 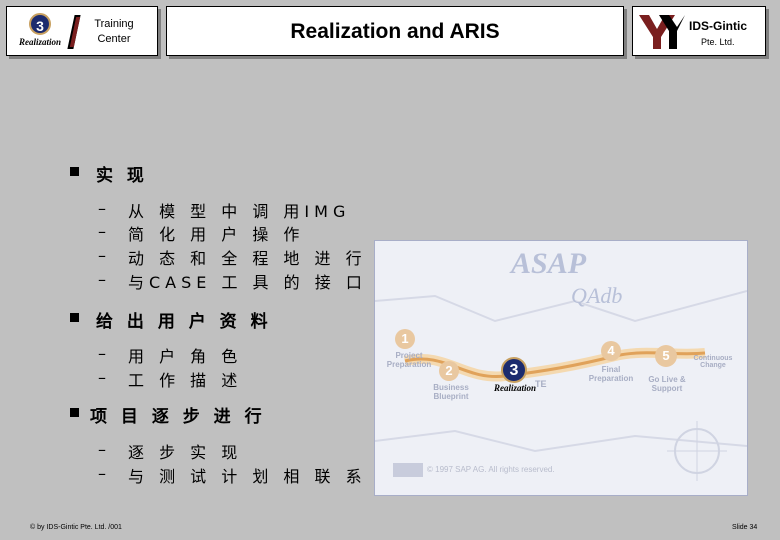 I want to click on training-line-1: Training, so click(x=114, y=24).